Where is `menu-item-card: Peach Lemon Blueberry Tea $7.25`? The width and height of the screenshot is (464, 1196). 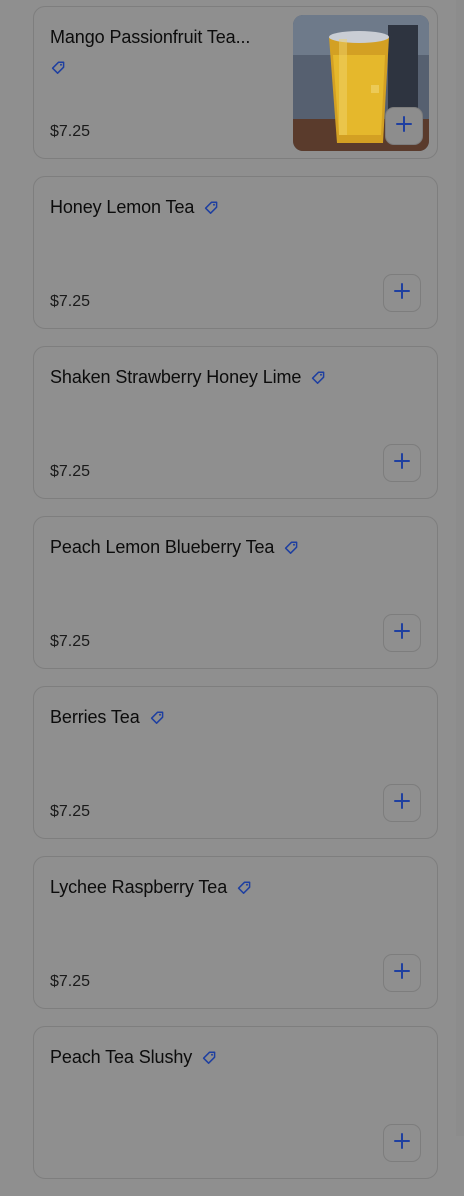 menu-item-card: Peach Lemon Blueberry Tea $7.25 is located at coordinates (235, 592).